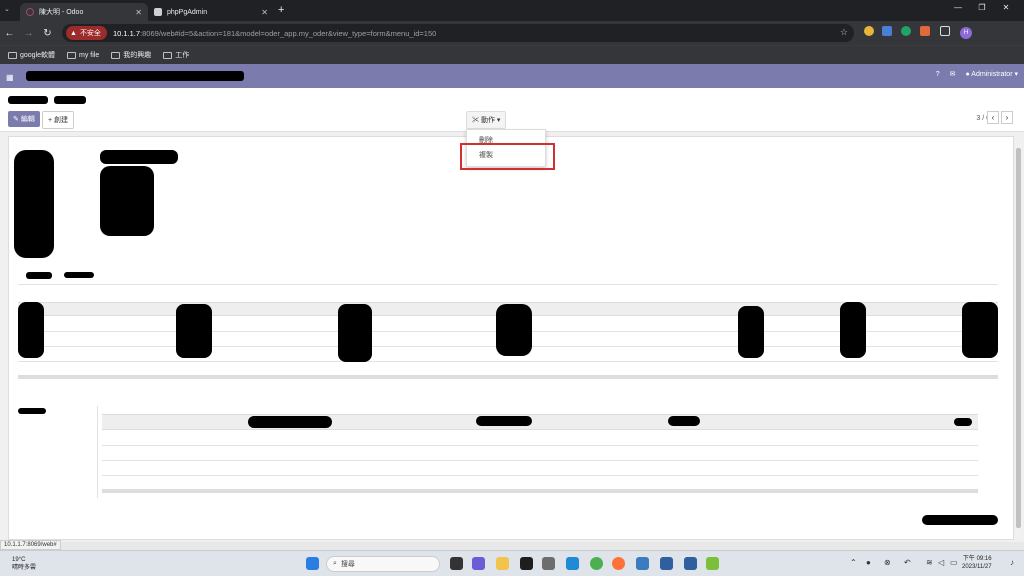 The height and width of the screenshot is (576, 1024). What do you see at coordinates (84, 12) in the screenshot?
I see `tab-odoo: 陳大明 - Odoo ✕` at bounding box center [84, 12].